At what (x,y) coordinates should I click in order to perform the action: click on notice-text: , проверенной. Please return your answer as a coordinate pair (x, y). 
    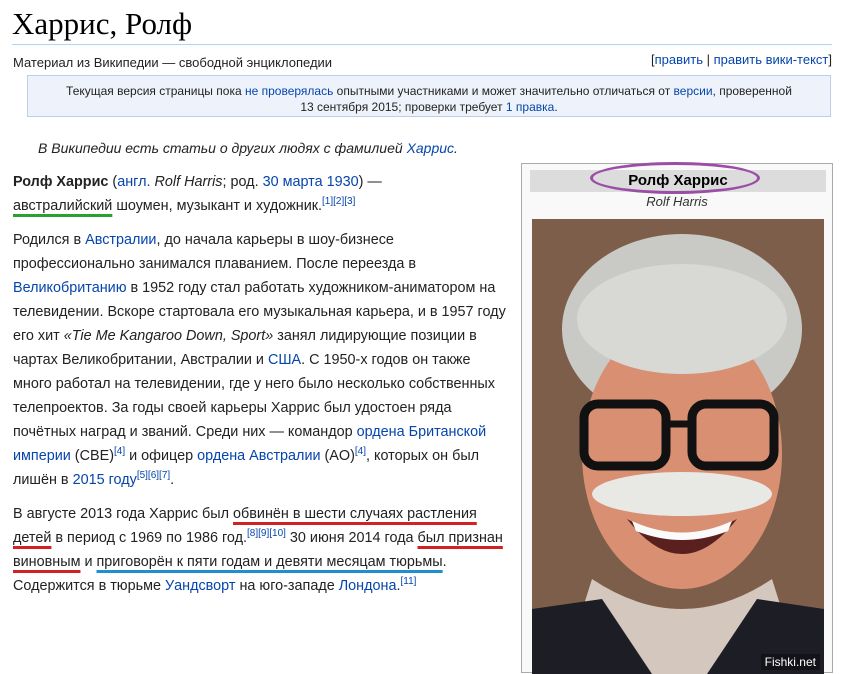
    Looking at the image, I should click on (752, 91).